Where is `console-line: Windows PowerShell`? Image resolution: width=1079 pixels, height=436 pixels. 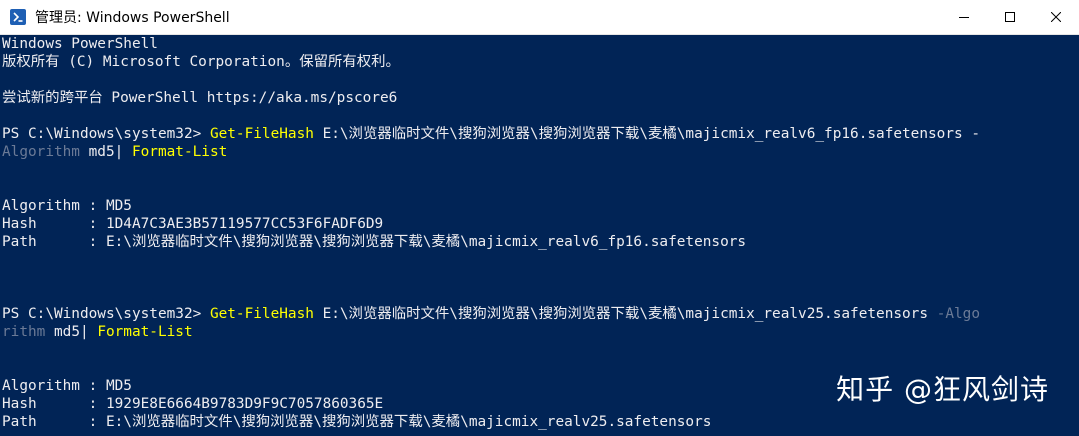 console-line: Windows PowerShell is located at coordinates (80, 44).